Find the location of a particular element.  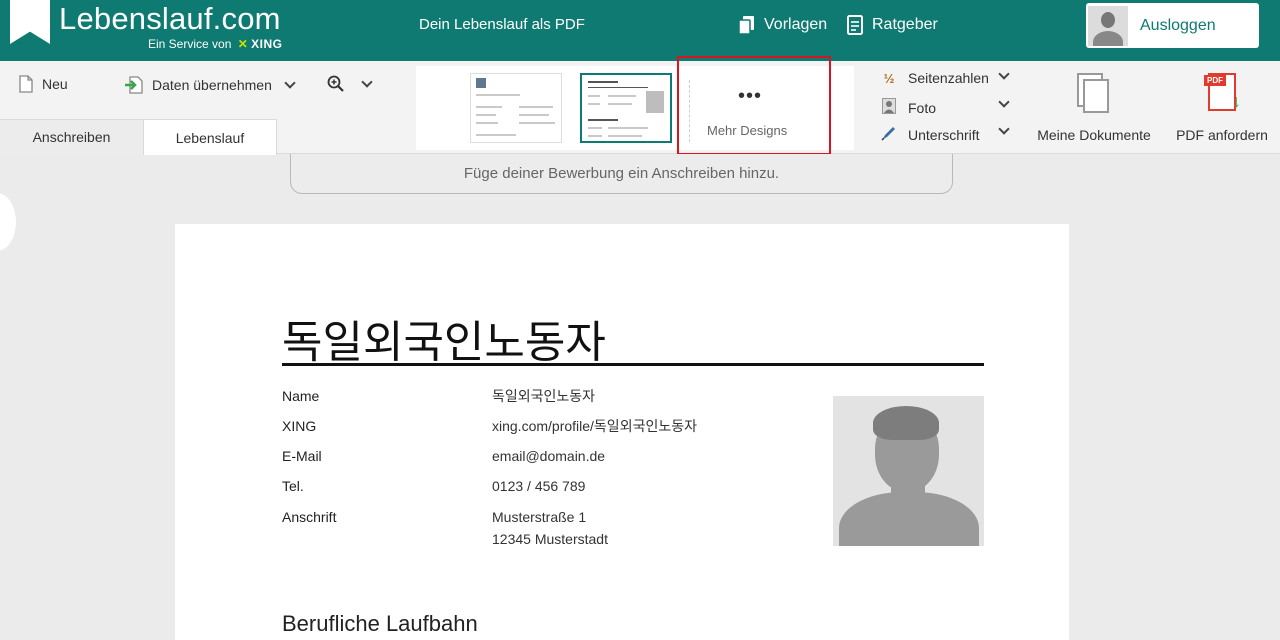

field-value: Musterstraße 1 12345 Musterstadt is located at coordinates (550, 528).